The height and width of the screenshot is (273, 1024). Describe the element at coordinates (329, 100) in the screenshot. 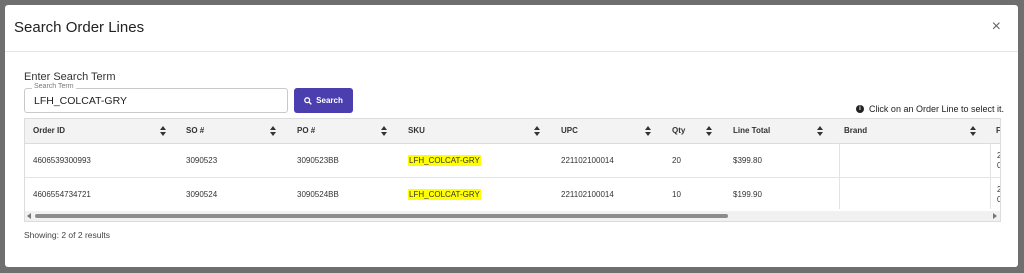

I see `search-button-label: Search` at that location.